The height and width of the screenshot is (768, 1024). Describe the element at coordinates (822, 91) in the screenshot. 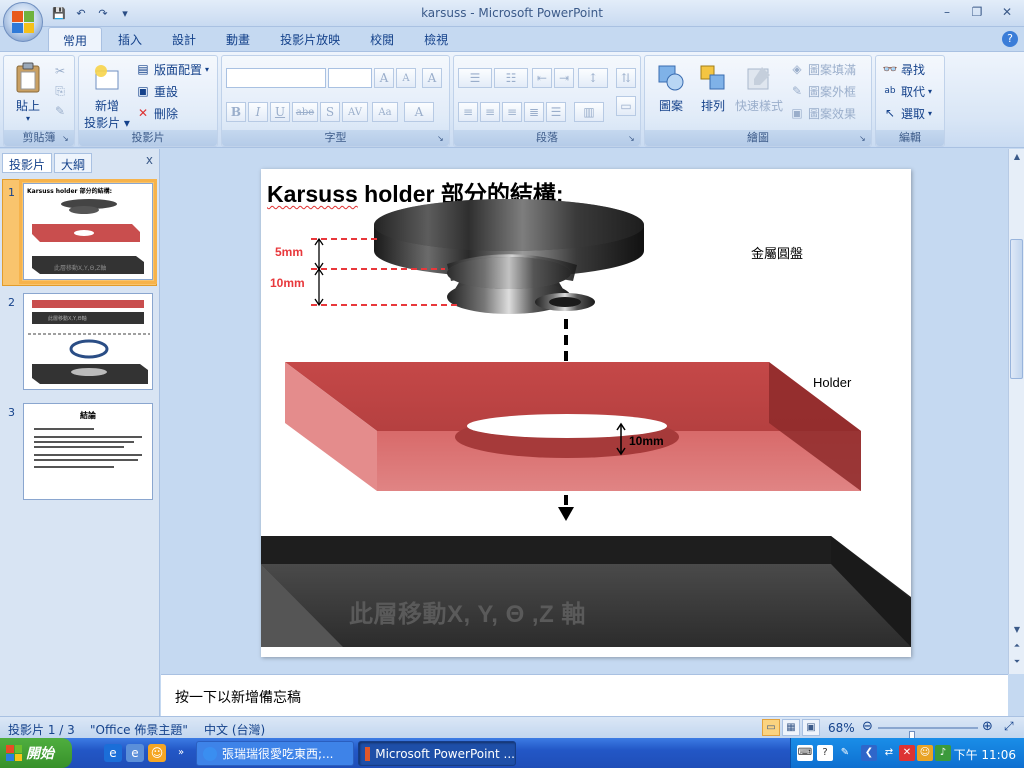

I see `shape-outline-button: ✎ 圖案外框` at that location.